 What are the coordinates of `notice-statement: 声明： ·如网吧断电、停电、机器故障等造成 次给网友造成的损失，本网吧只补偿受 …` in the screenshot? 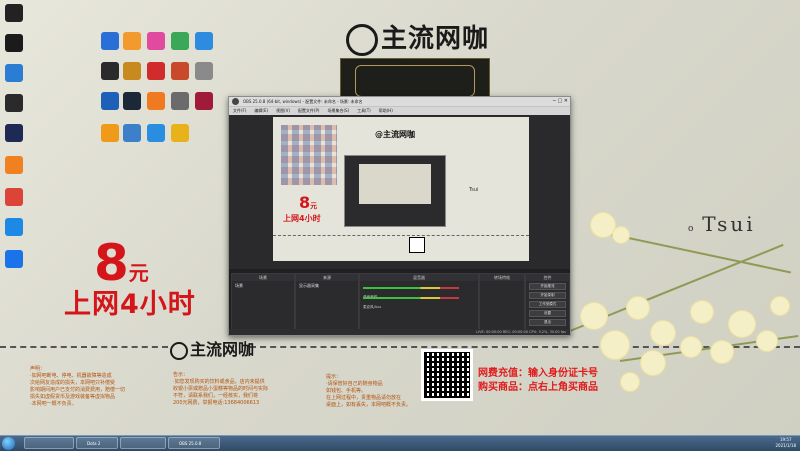 It's located at (78, 386).